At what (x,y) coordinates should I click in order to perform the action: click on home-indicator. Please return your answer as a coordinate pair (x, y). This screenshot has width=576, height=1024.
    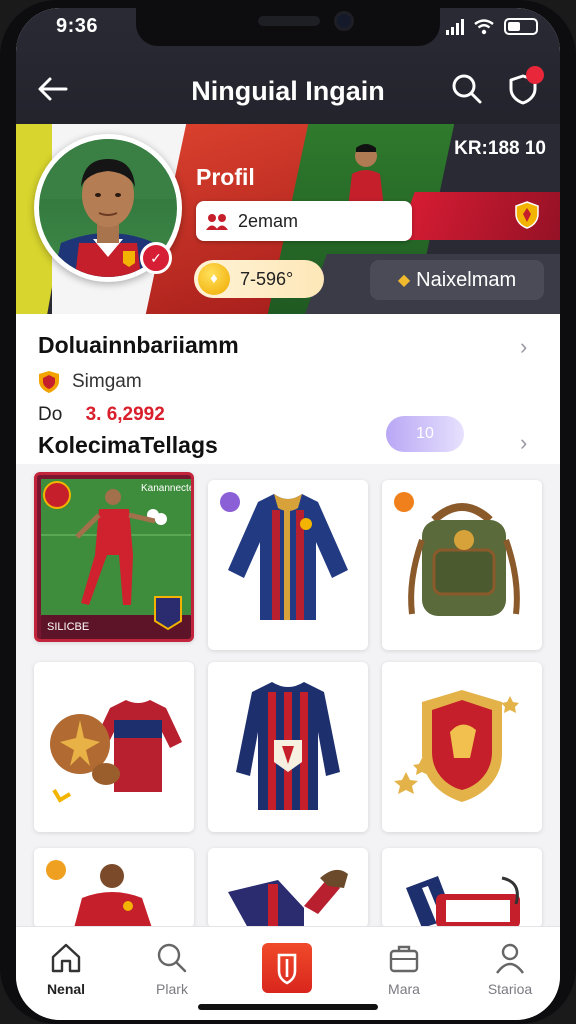
    Looking at the image, I should click on (288, 1007).